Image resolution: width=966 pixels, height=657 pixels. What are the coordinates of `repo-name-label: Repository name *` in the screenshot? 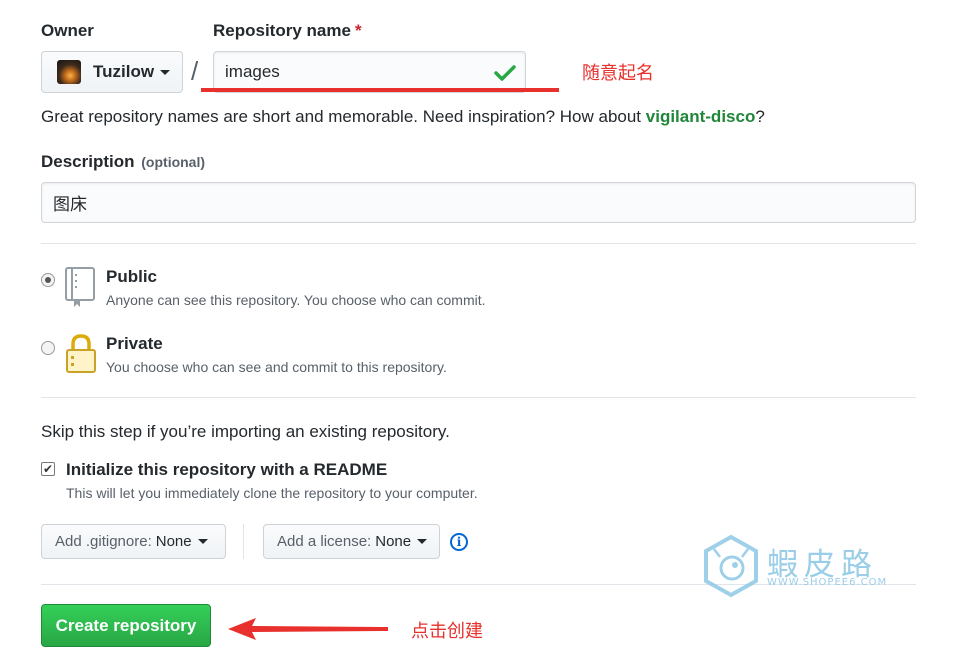 It's located at (287, 31).